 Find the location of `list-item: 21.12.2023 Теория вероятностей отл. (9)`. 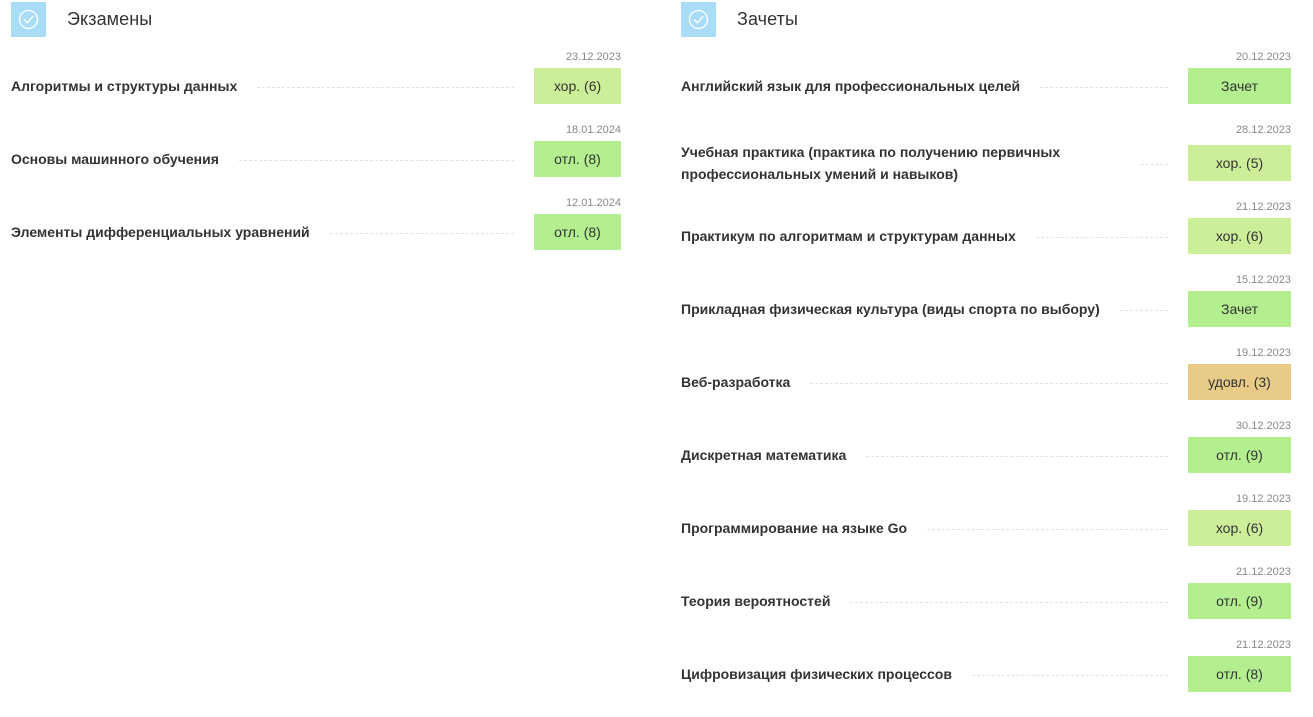

list-item: 21.12.2023 Теория вероятностей отл. (9) is located at coordinates (986, 602).